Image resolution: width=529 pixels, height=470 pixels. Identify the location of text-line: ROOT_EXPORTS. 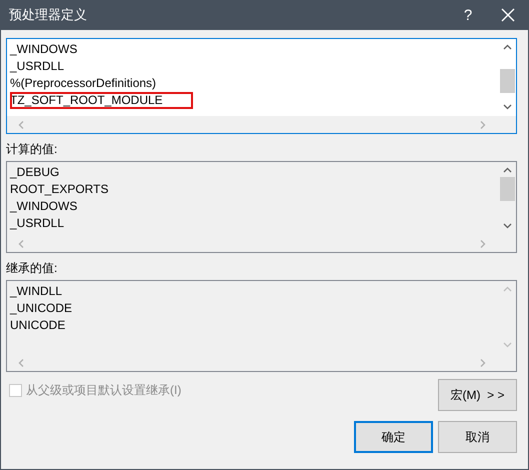
(59, 189).